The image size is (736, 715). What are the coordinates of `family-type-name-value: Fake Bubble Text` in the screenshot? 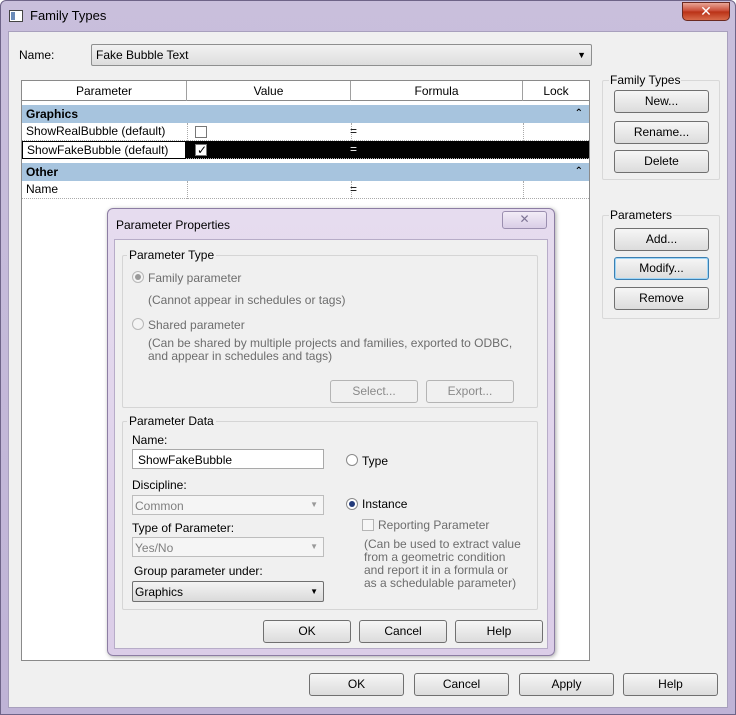 It's located at (142, 55).